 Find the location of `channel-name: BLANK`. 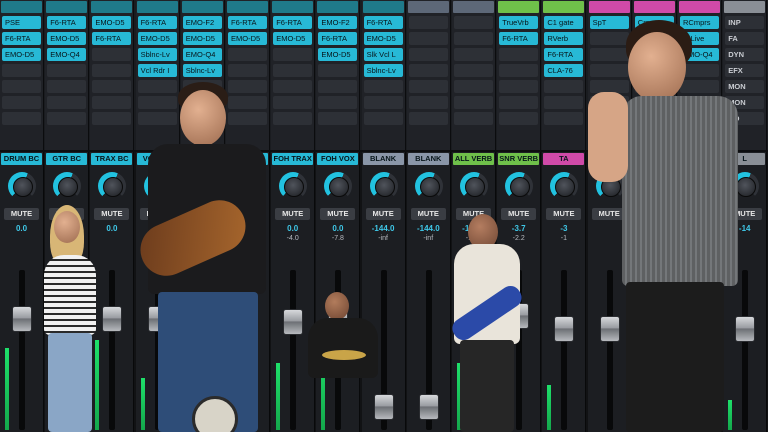

channel-name: BLANK is located at coordinates (383, 159).